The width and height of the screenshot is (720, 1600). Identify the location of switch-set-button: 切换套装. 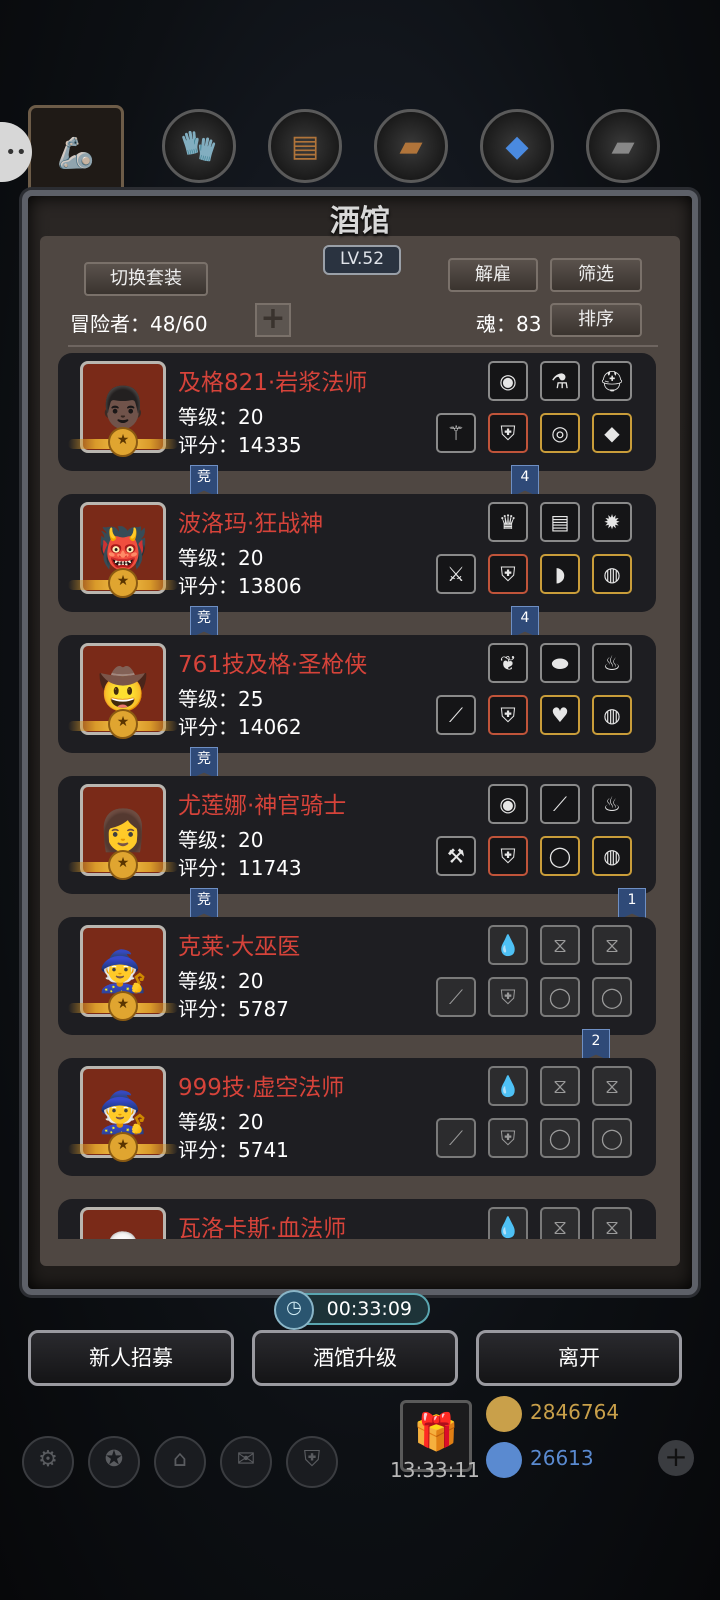
(146, 279).